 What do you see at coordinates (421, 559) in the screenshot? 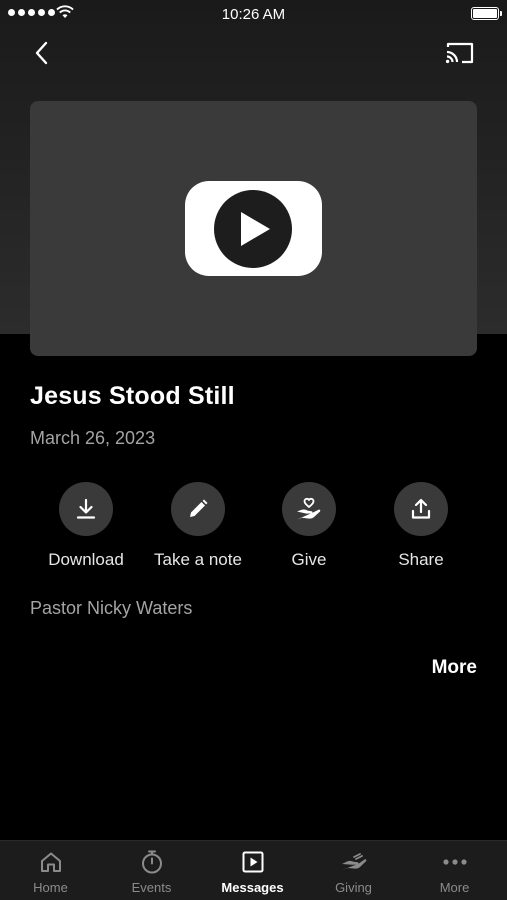
I see `share-label: Share` at bounding box center [421, 559].